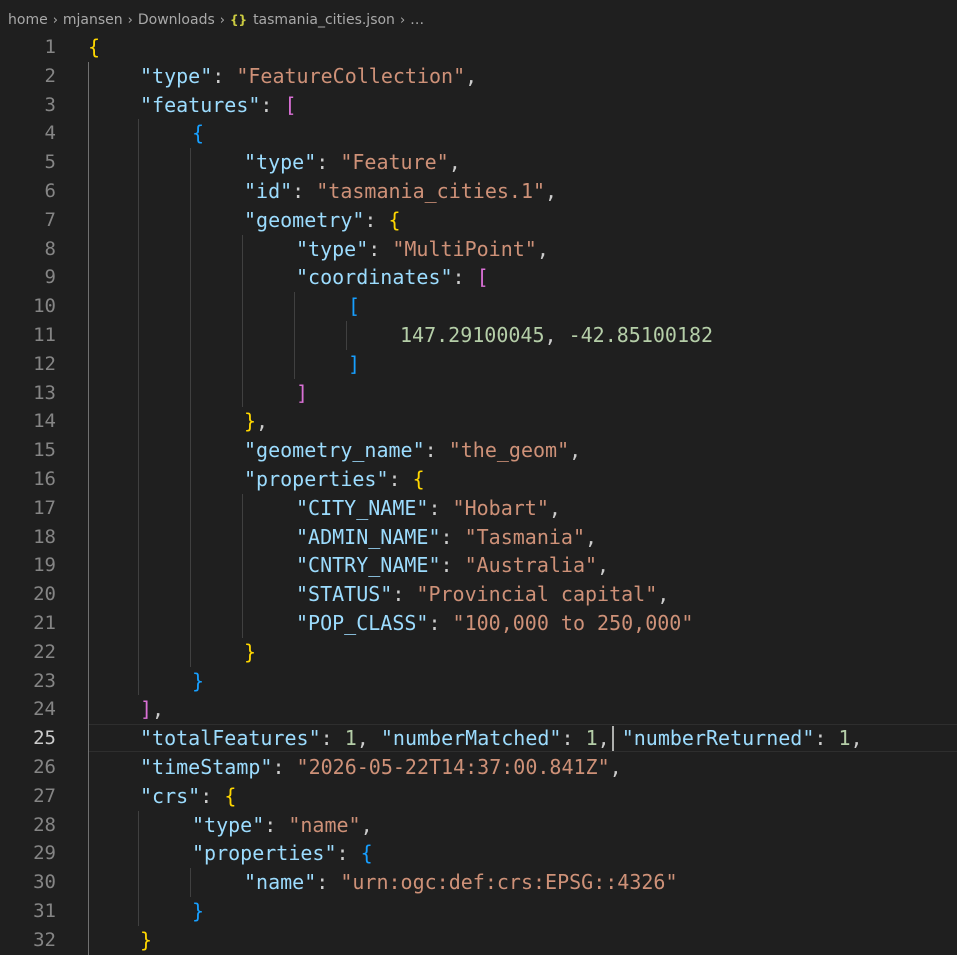 This screenshot has height=955, width=957. Describe the element at coordinates (332, 248) in the screenshot. I see `code-token: "type"` at that location.